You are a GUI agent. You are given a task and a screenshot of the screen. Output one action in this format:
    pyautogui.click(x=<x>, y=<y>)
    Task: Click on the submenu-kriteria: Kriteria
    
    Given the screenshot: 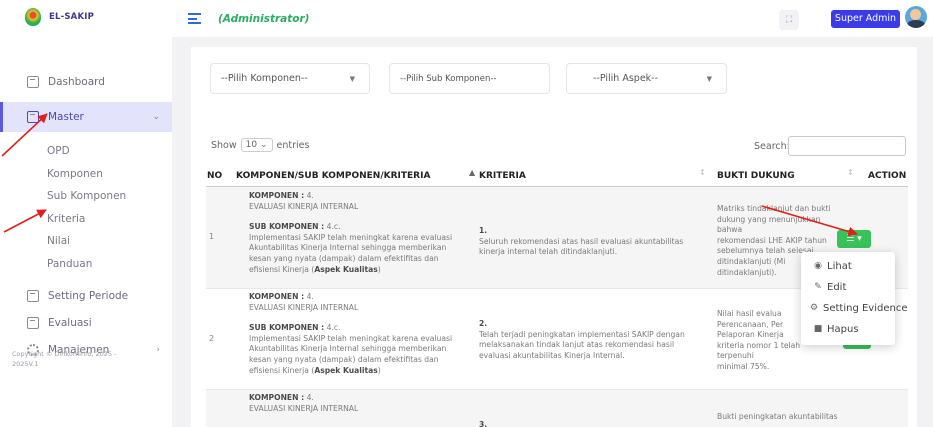 What is the action you would take?
    pyautogui.click(x=86, y=219)
    